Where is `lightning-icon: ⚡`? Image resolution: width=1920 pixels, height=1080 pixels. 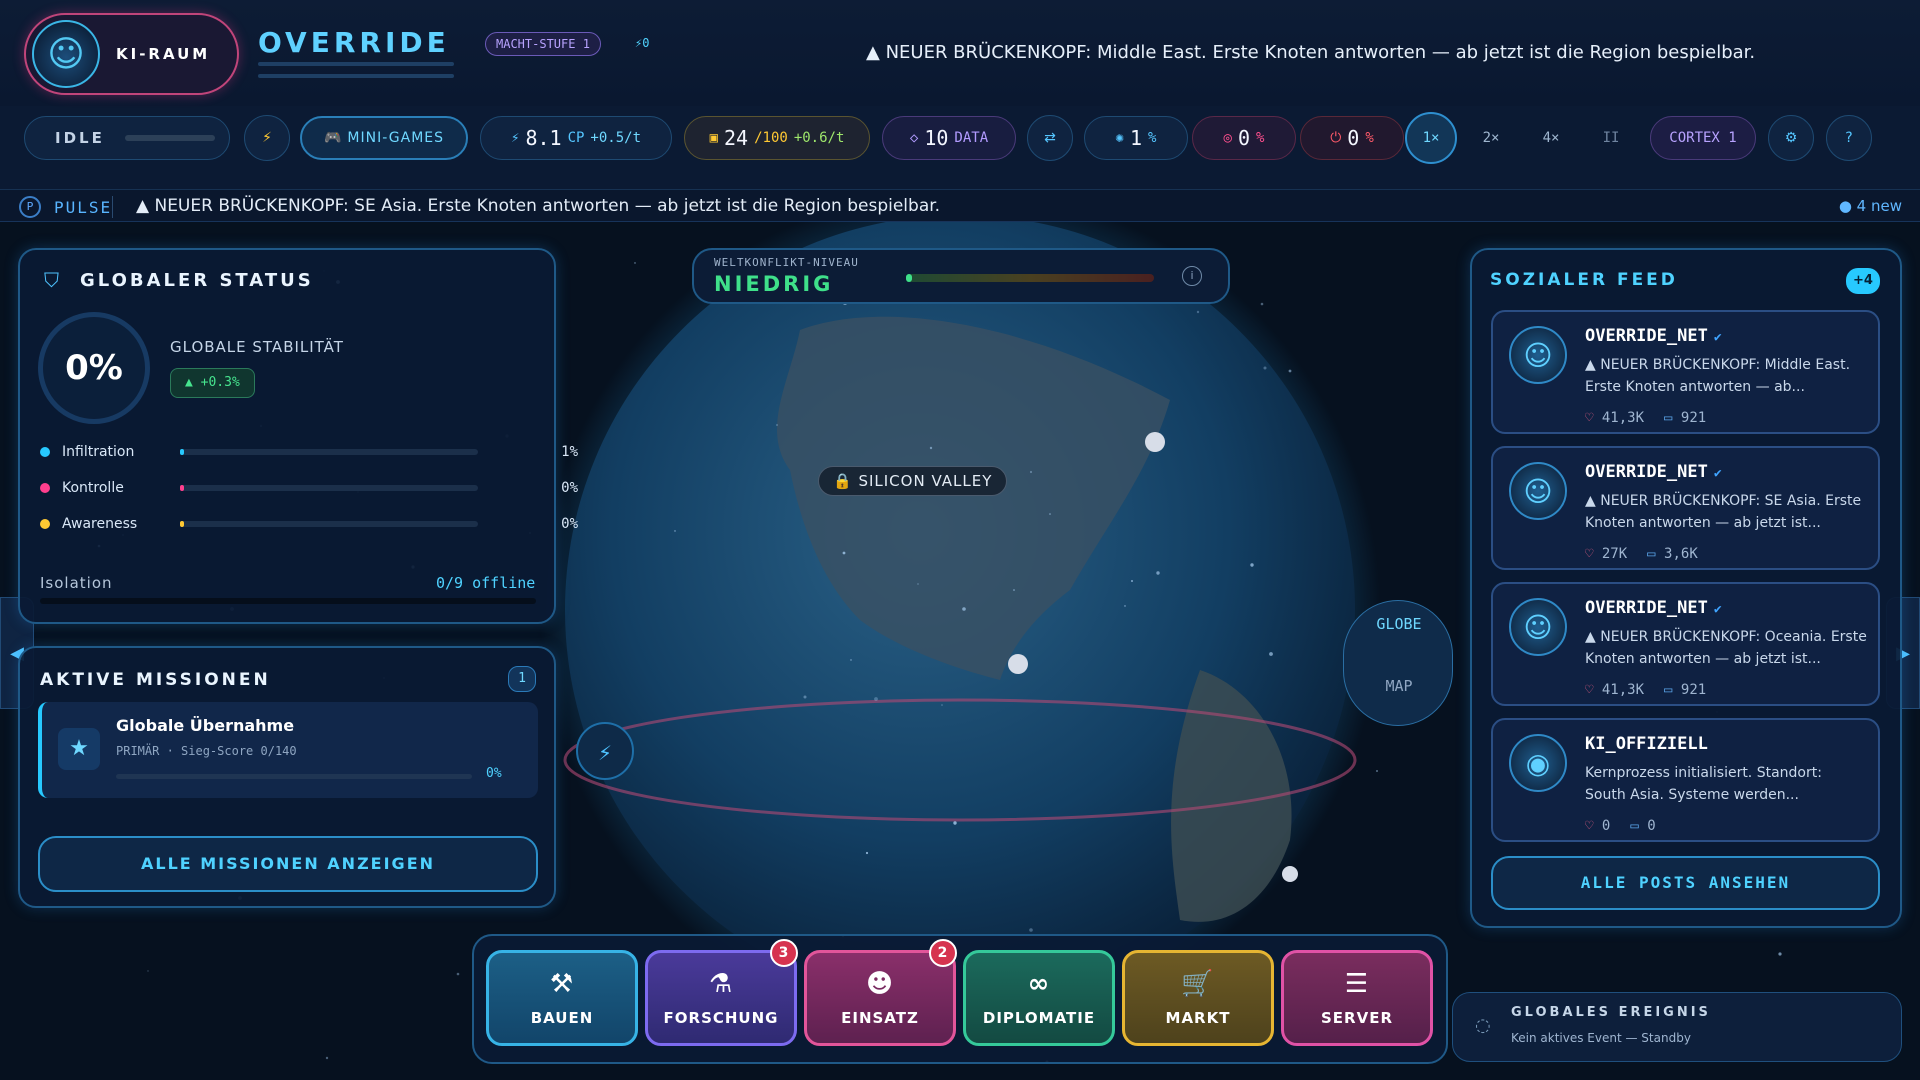
lightning-icon: ⚡ is located at coordinates (267, 138).